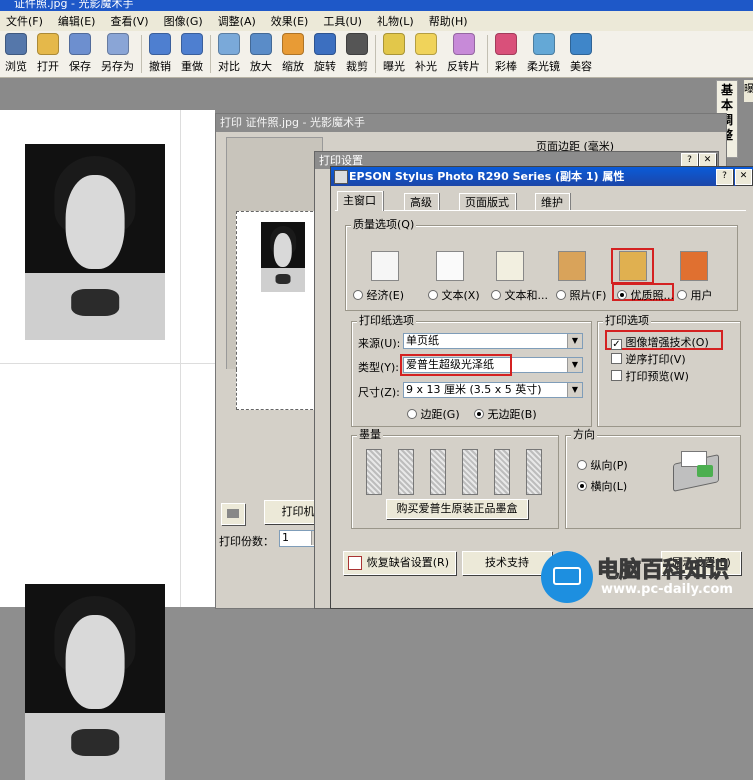 Image resolution: width=753 pixels, height=780 pixels. I want to click on border-label: 边距(G), so click(440, 414).